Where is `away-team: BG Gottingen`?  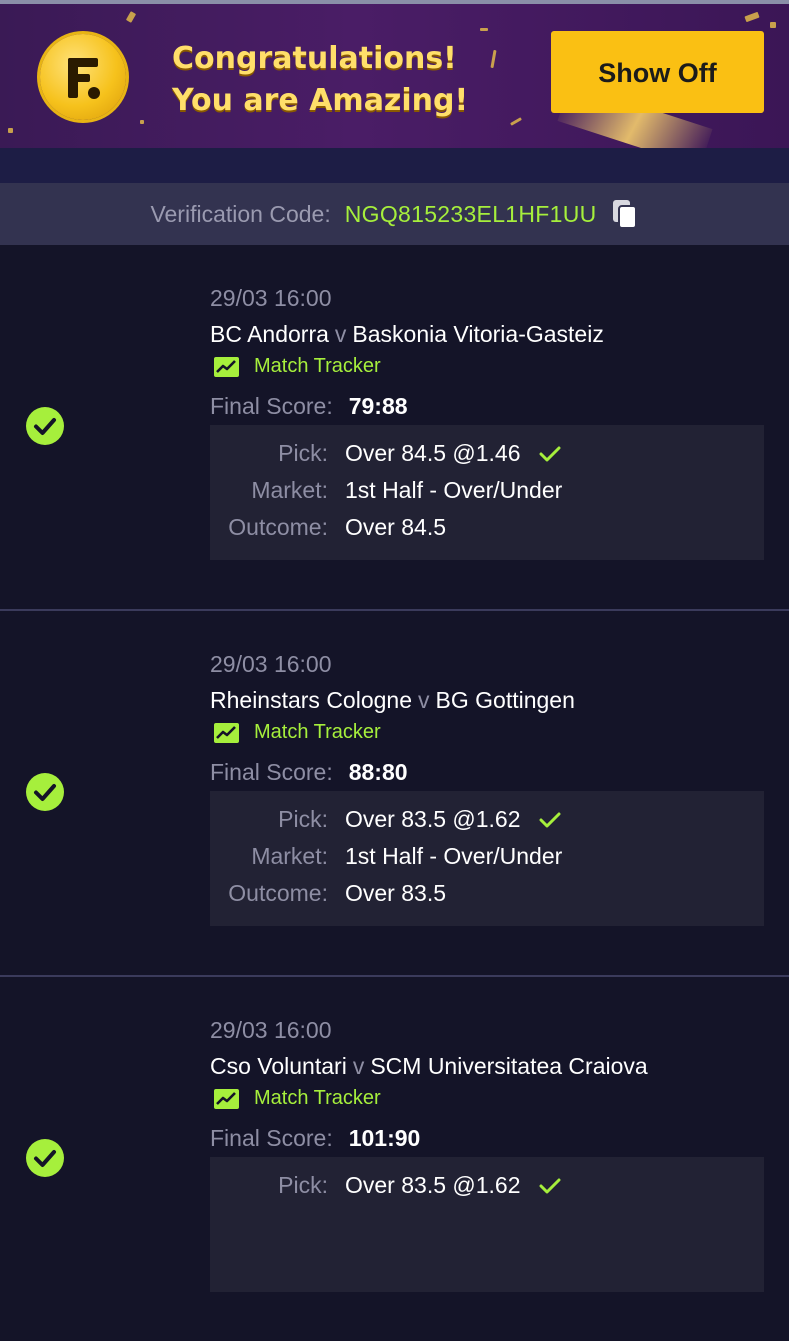
away-team: BG Gottingen is located at coordinates (505, 700).